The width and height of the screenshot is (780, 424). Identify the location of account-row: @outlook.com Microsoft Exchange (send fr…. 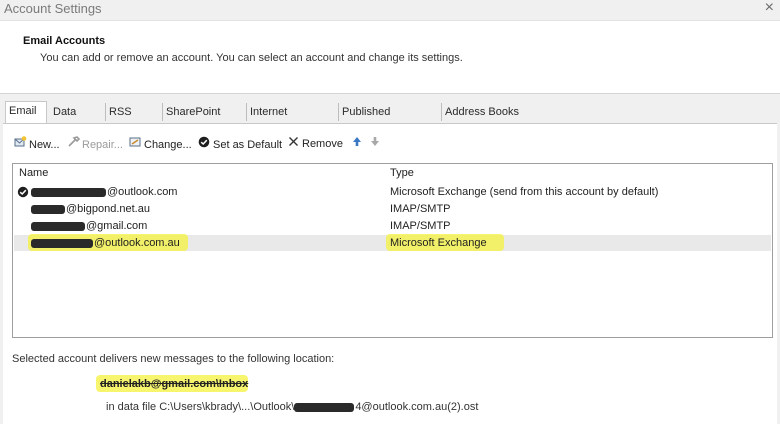
(392, 192).